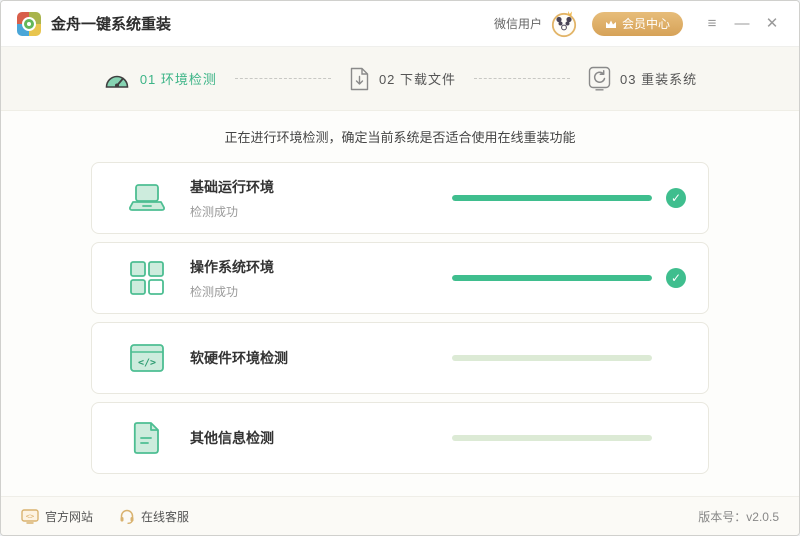 The height and width of the screenshot is (536, 800). Describe the element at coordinates (400, 278) in the screenshot. I see `card-os-environment: 操作系统环境 检测成功 ✓` at that location.